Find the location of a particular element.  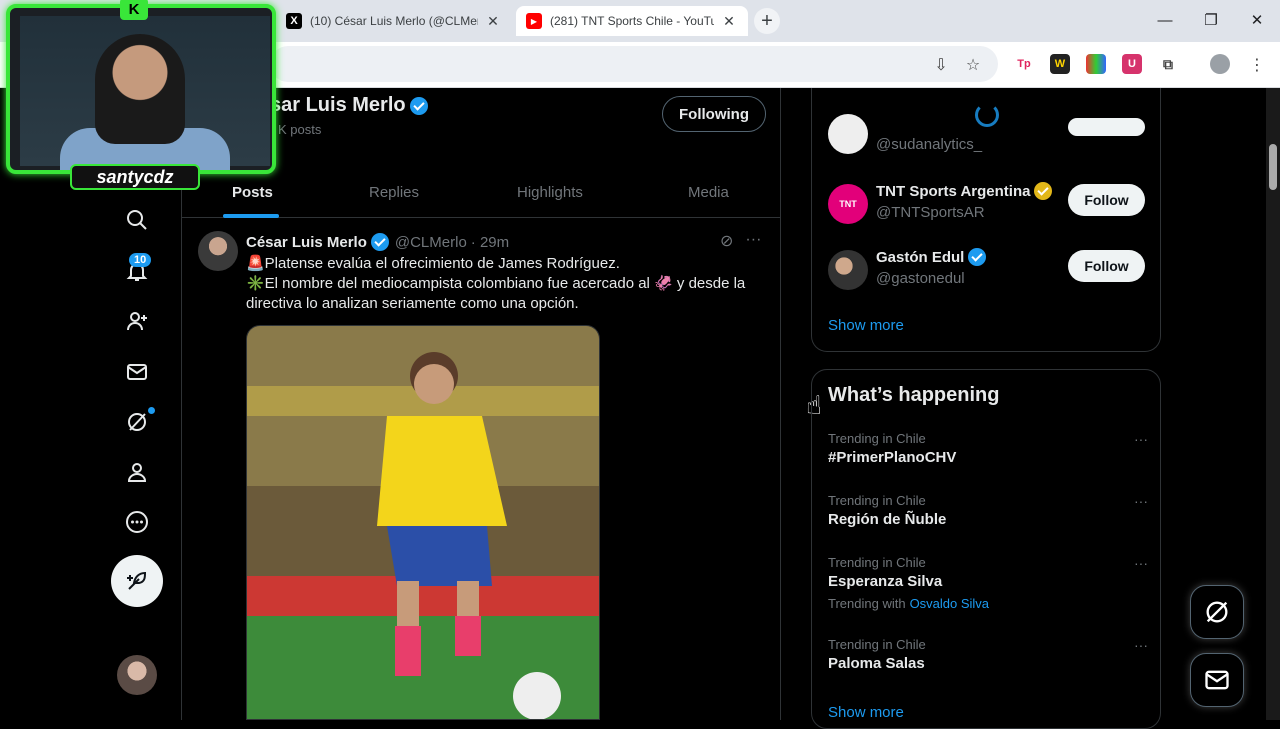

trend-item: Trending in Chile #PrimerPlanoCHV ··· is located at coordinates (988, 448).